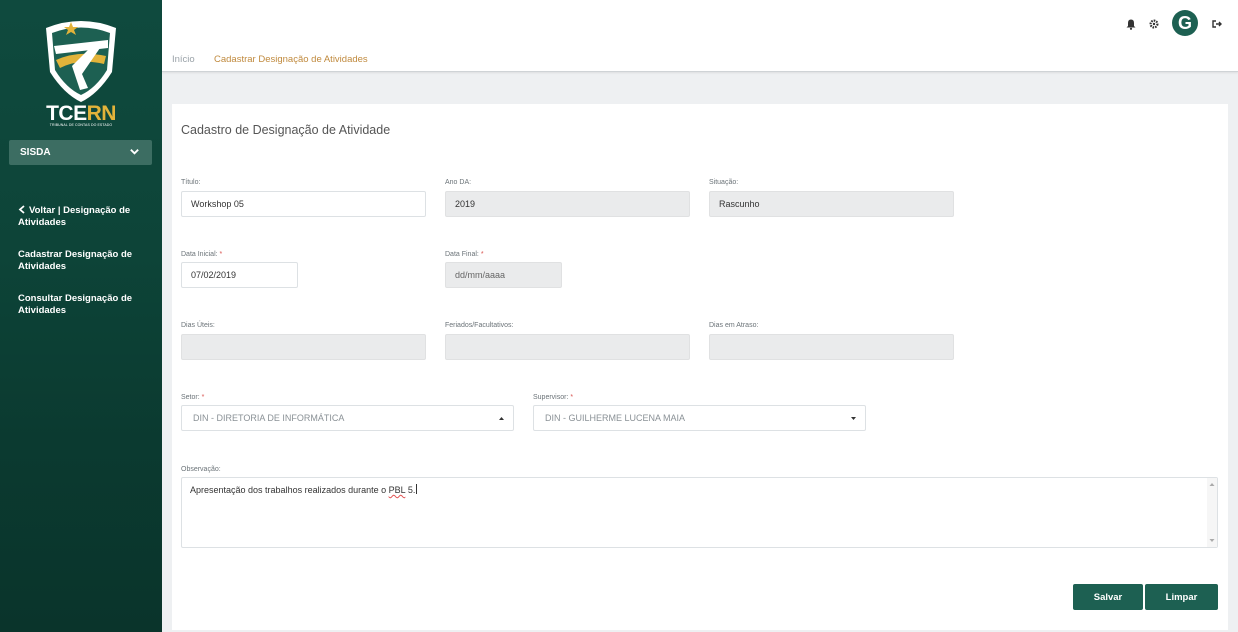  Describe the element at coordinates (1212, 512) in the screenshot. I see `textarea-scrollbar` at that location.